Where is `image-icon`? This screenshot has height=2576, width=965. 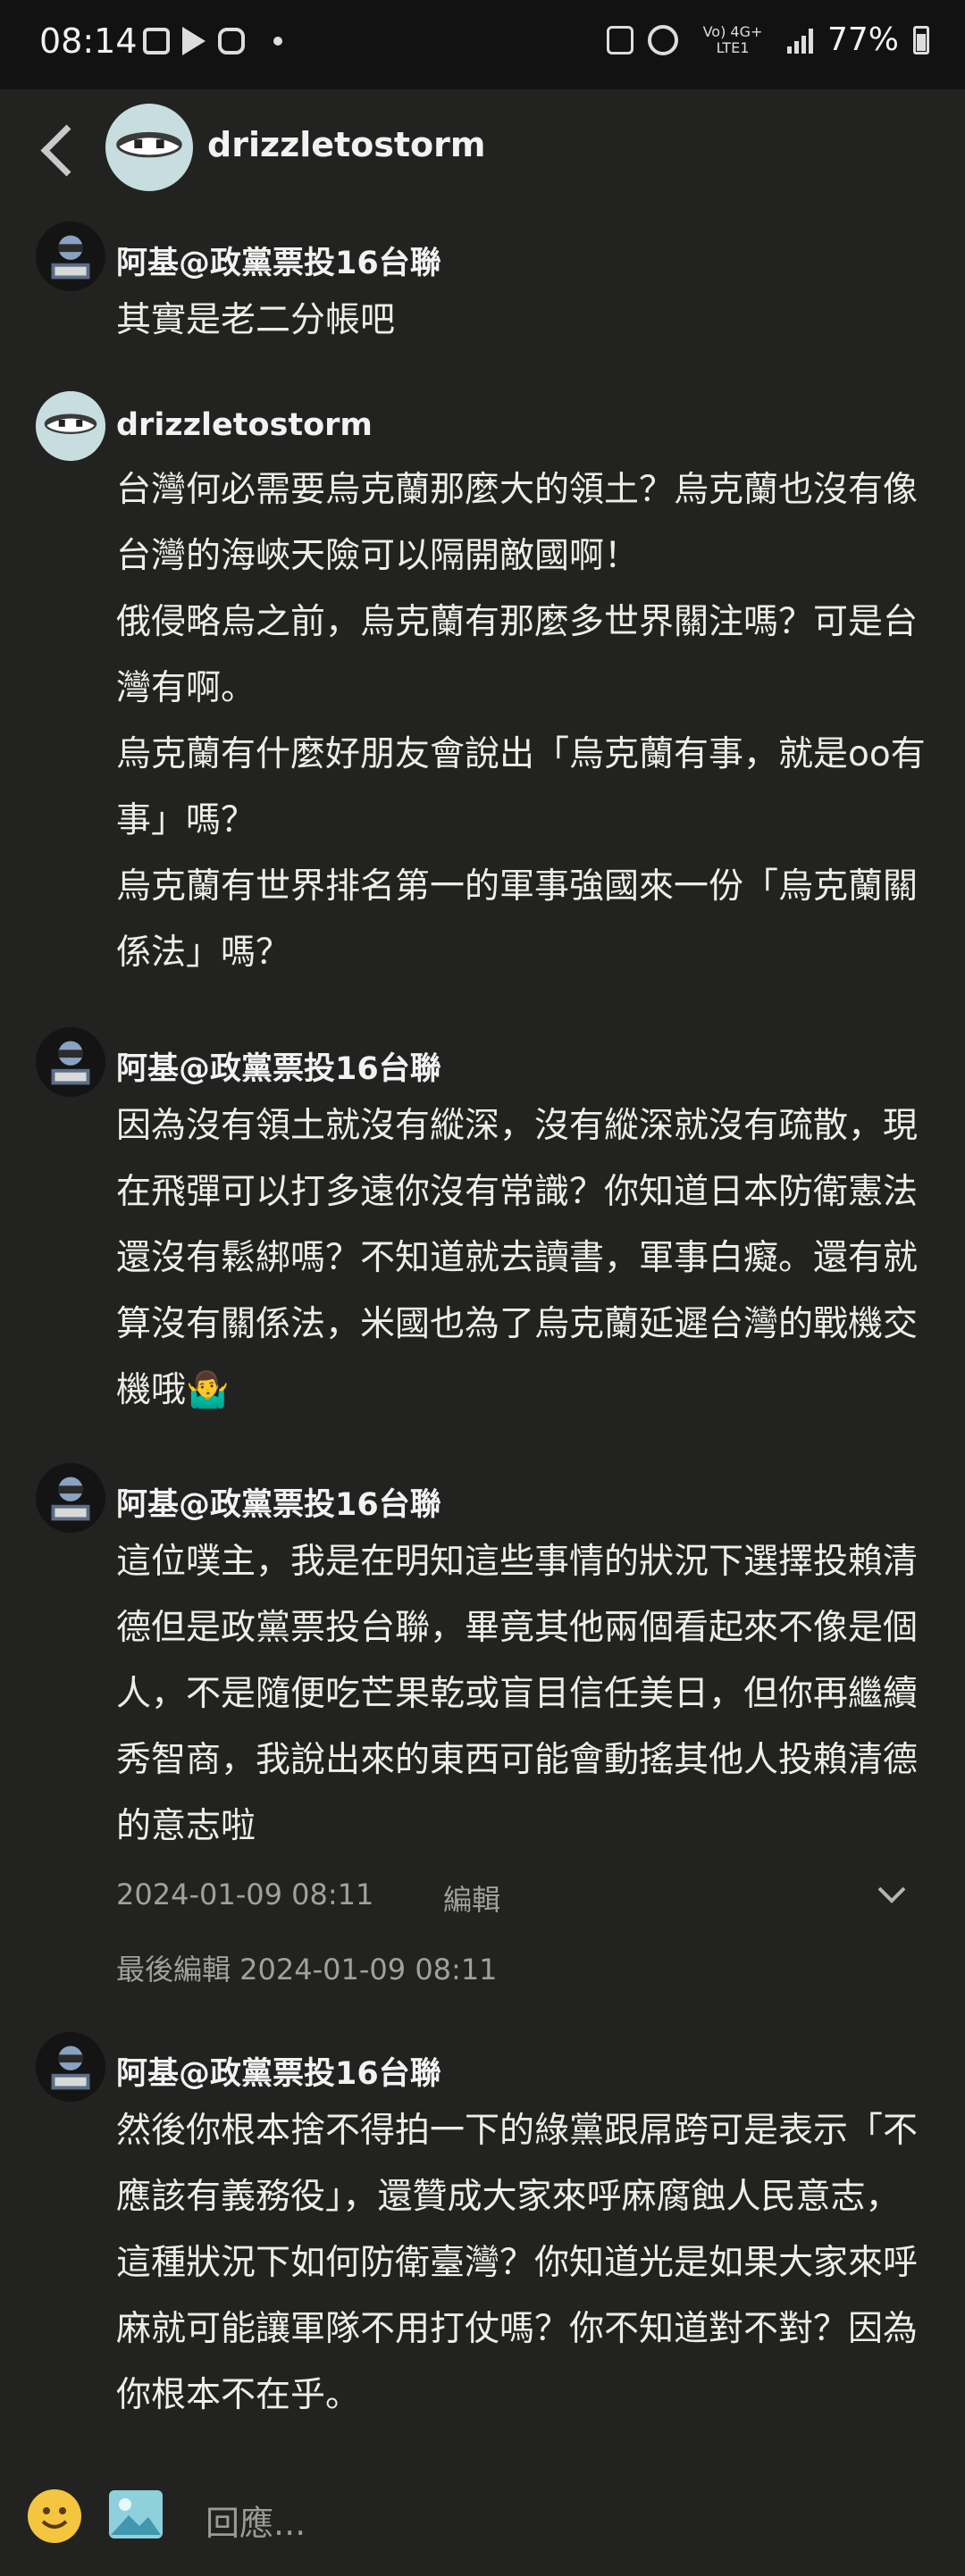 image-icon is located at coordinates (135, 2514).